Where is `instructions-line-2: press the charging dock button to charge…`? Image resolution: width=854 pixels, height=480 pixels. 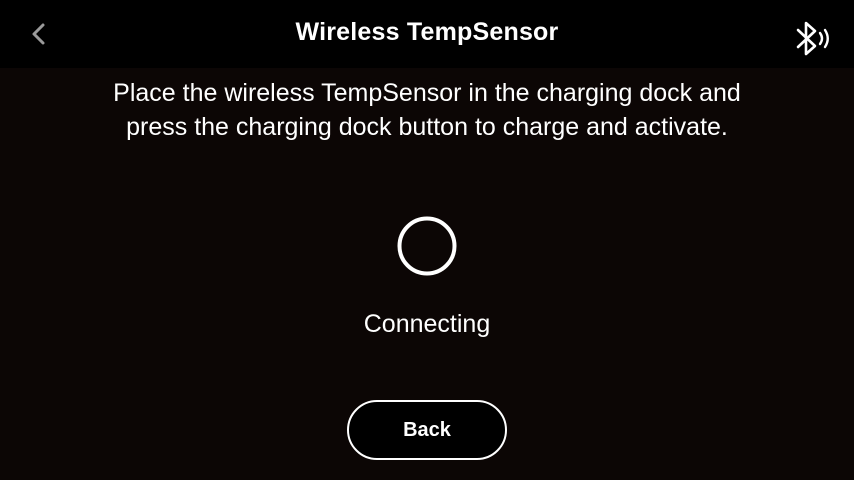 instructions-line-2: press the charging dock button to charge… is located at coordinates (427, 127).